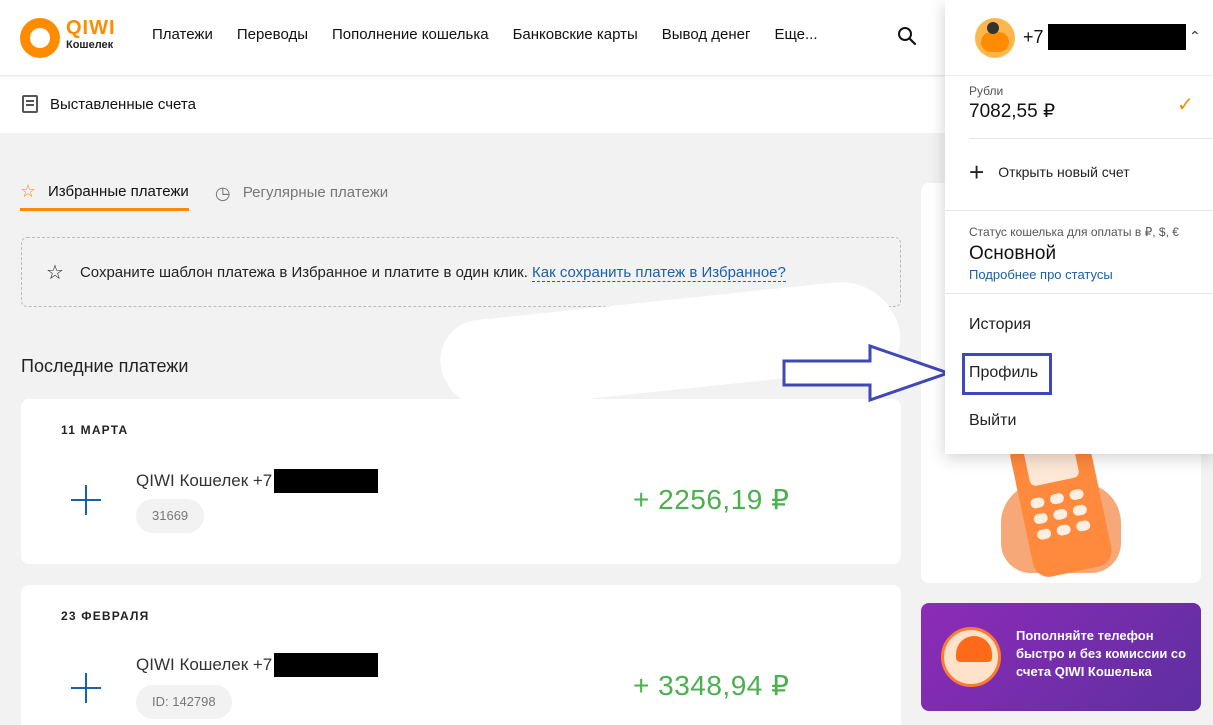 The height and width of the screenshot is (725, 1213). Describe the element at coordinates (204, 196) in the screenshot. I see `payments-tabs: ☆ Избранные платежи ◷ Регулярные платежи` at that location.